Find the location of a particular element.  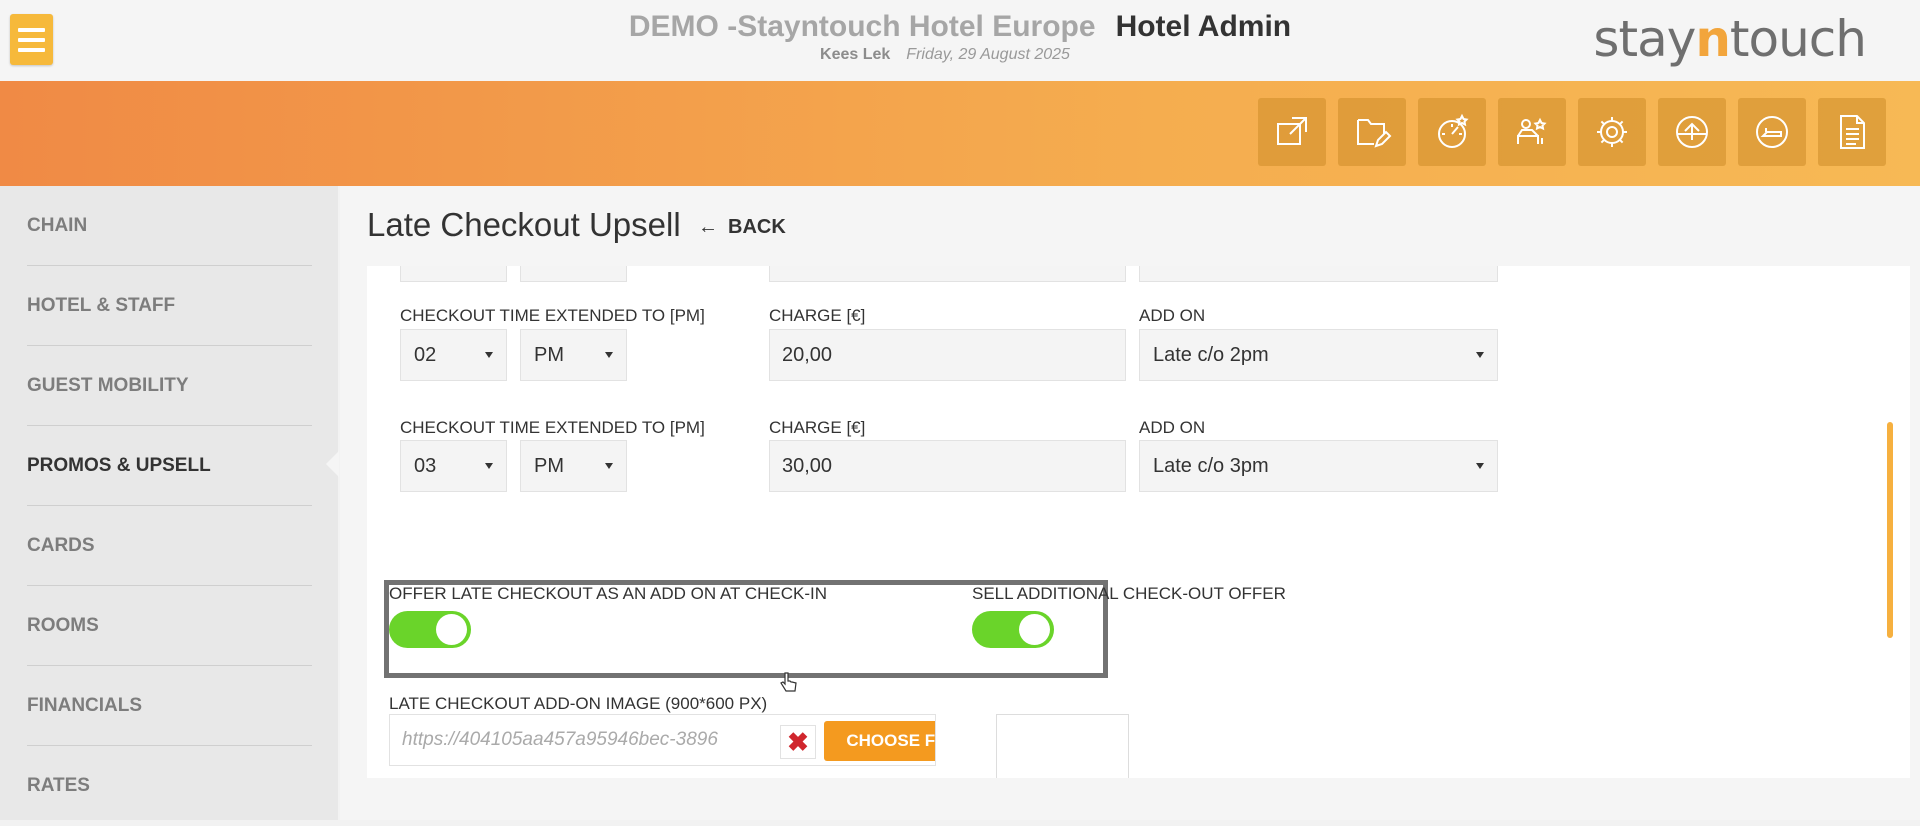

toolbar-banner is located at coordinates (960, 133).